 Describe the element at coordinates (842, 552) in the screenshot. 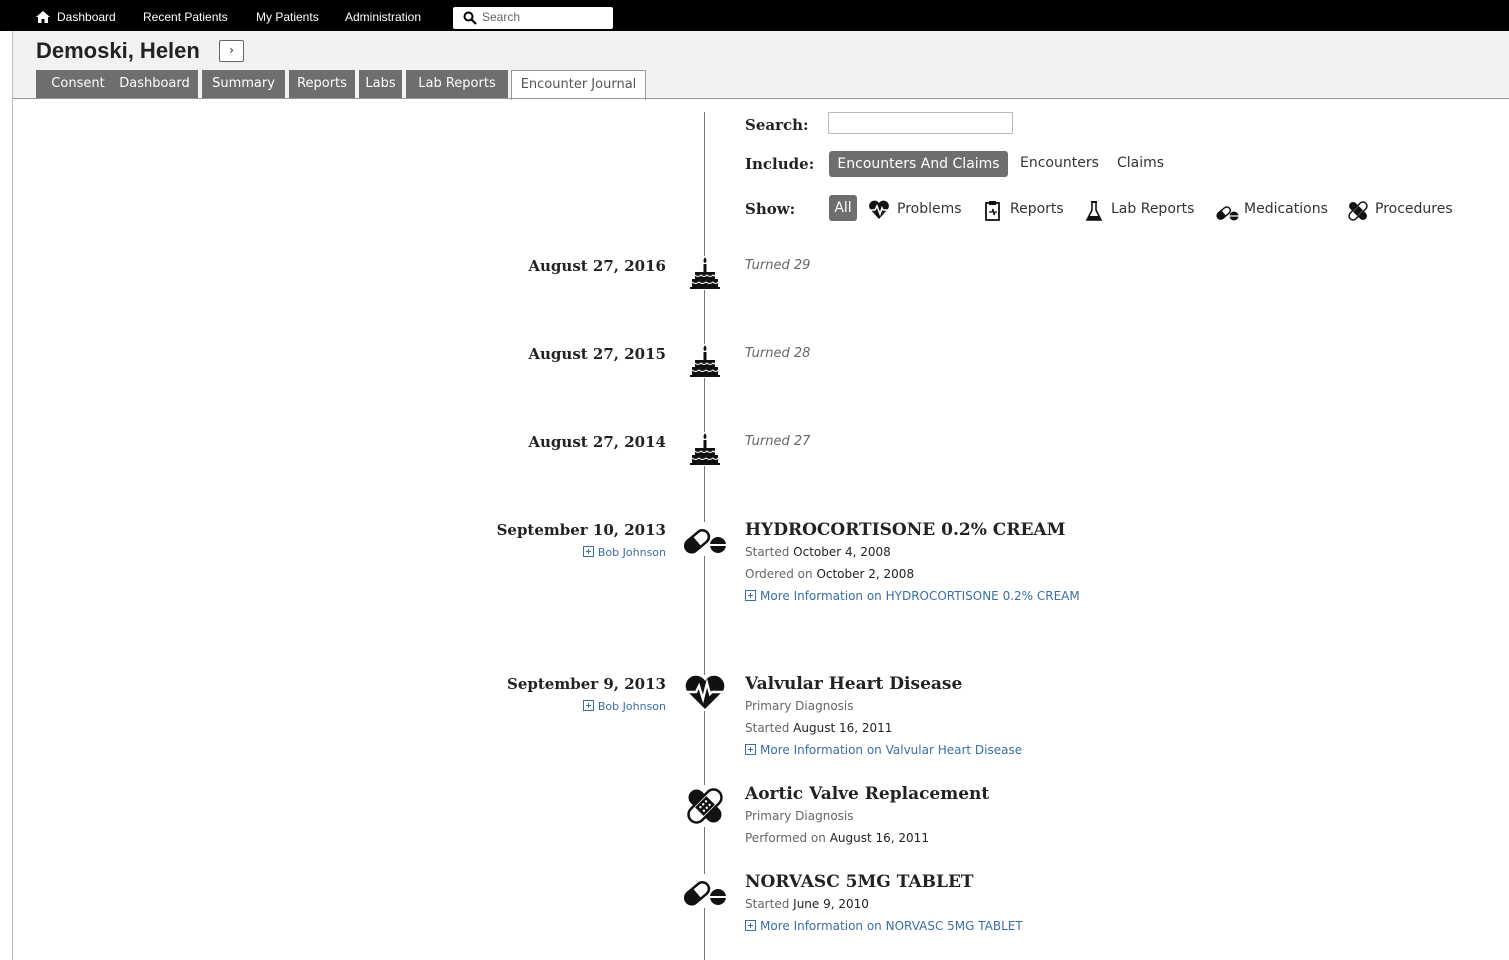

I see `entry-detail-value: October 4, 2008` at that location.